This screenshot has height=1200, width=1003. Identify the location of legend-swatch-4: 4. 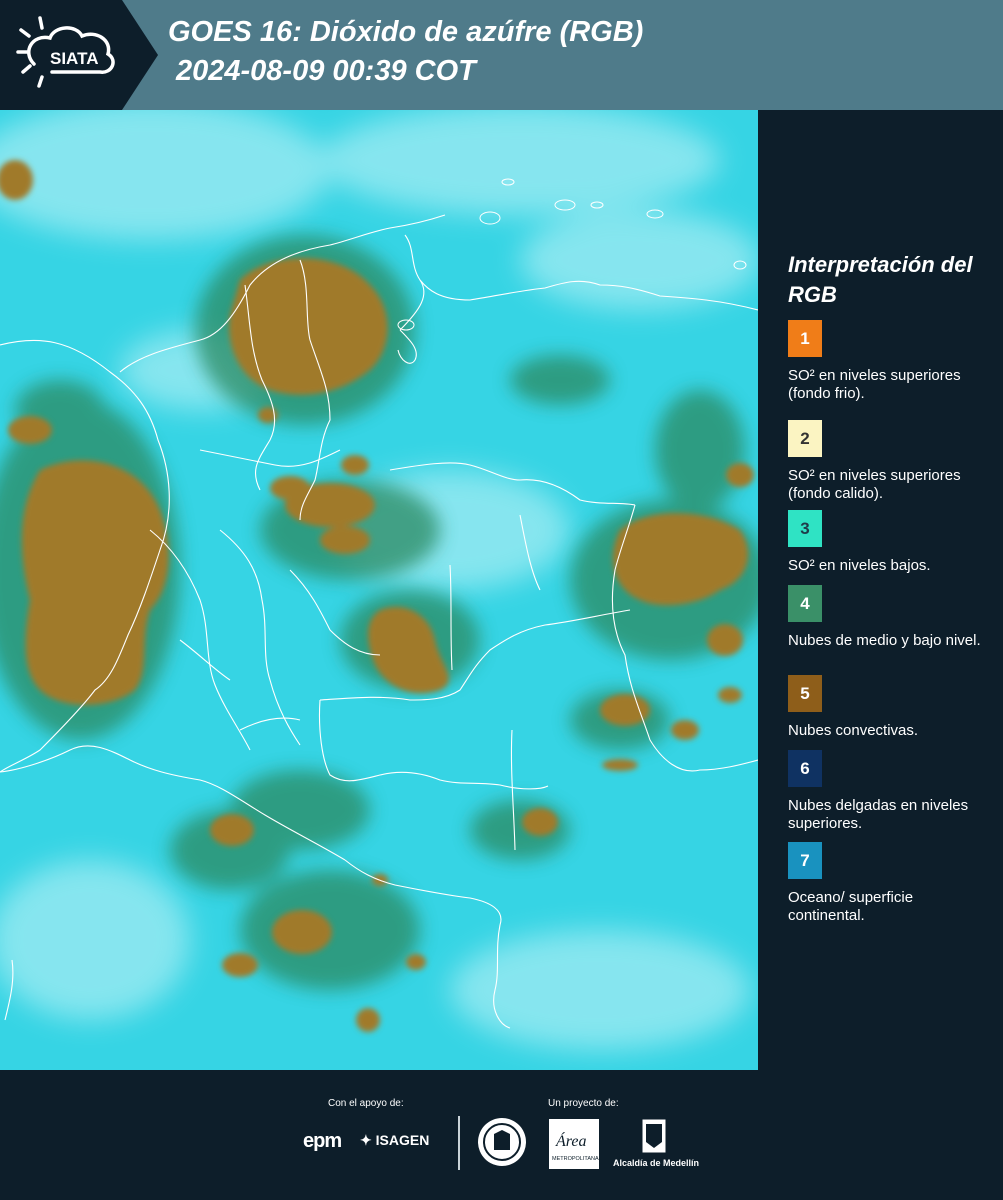
(805, 603).